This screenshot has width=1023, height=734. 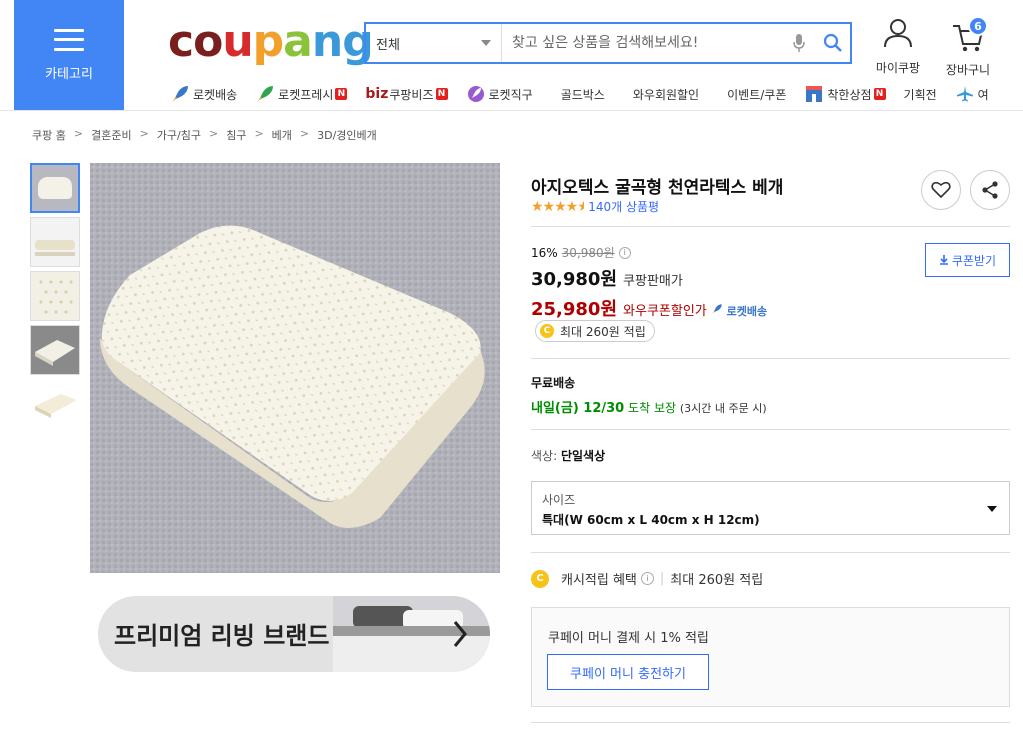 What do you see at coordinates (756, 94) in the screenshot?
I see `nav-event-coupon: 이벤트/쿠폰` at bounding box center [756, 94].